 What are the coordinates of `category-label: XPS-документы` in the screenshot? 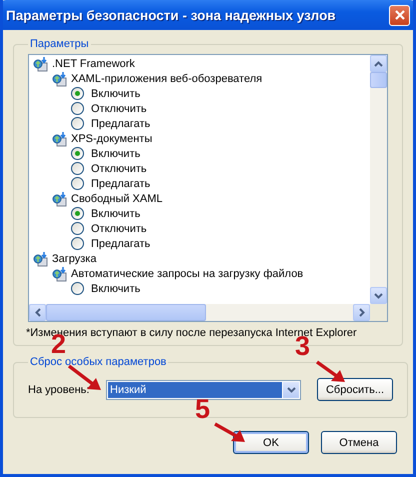 It's located at (111, 138).